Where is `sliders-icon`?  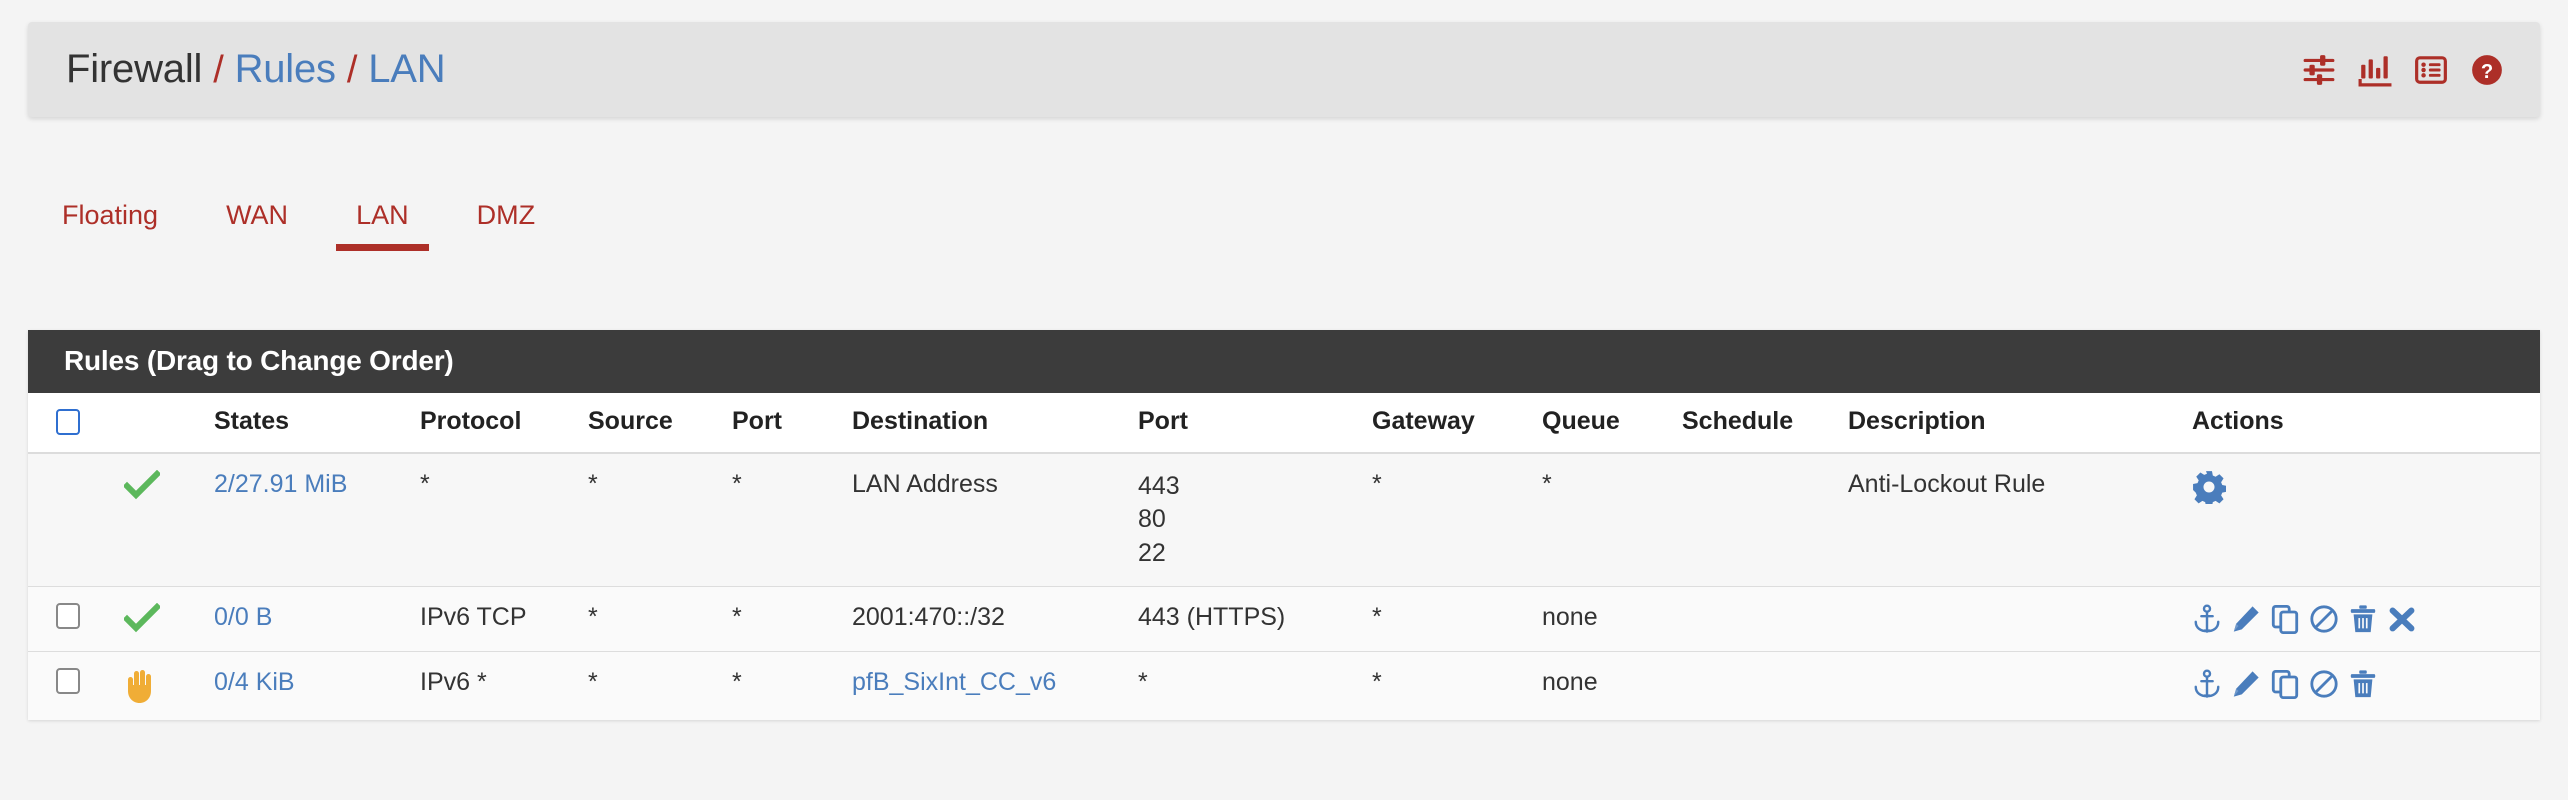 sliders-icon is located at coordinates (2319, 70).